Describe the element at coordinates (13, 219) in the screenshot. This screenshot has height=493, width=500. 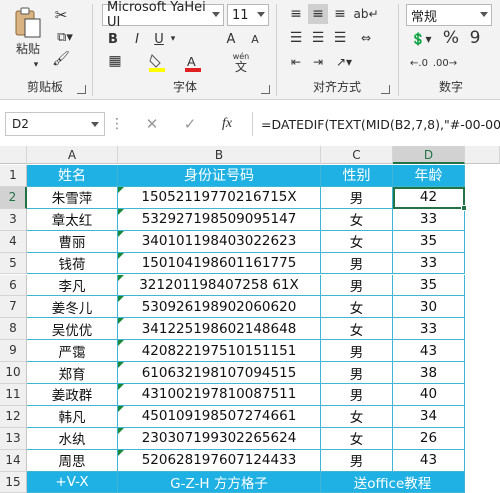
I see `row-header-3: 3` at that location.